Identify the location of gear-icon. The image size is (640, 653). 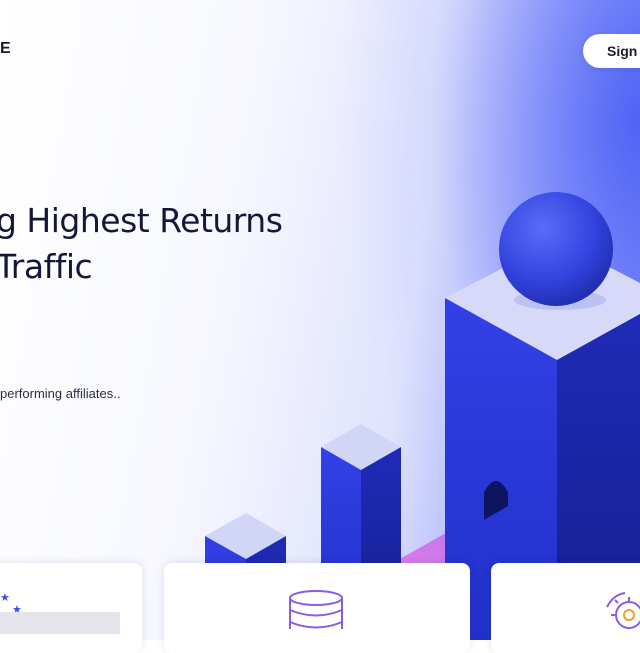
(623, 610).